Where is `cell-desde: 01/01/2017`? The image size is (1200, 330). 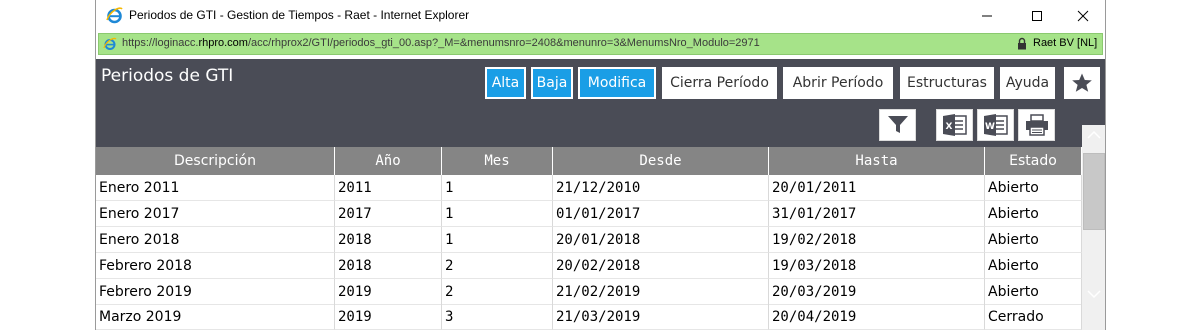
cell-desde: 01/01/2017 is located at coordinates (661, 214).